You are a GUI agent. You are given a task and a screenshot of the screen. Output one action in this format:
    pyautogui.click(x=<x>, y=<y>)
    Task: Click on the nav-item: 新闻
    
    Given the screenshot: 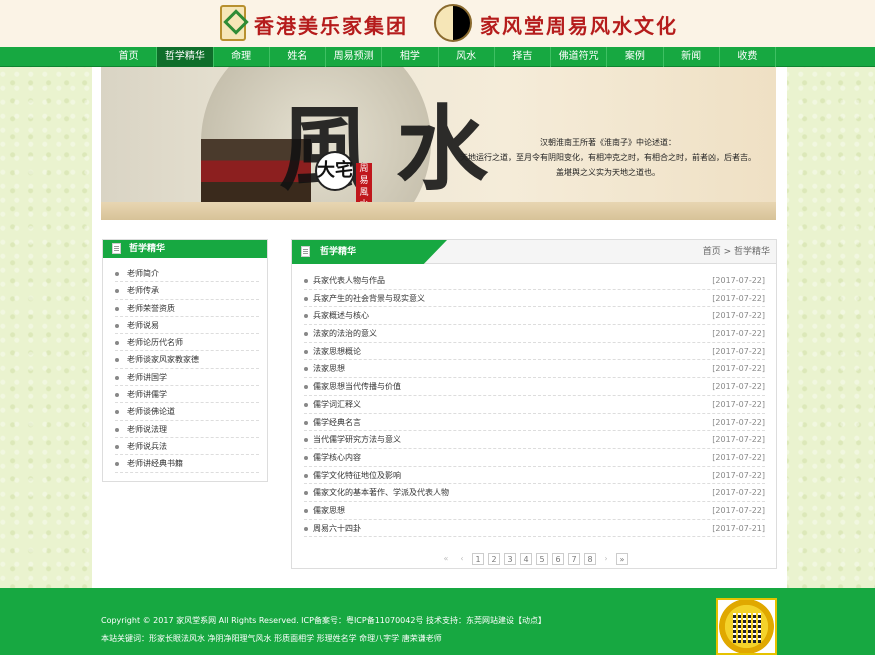 What is the action you would take?
    pyautogui.click(x=692, y=57)
    